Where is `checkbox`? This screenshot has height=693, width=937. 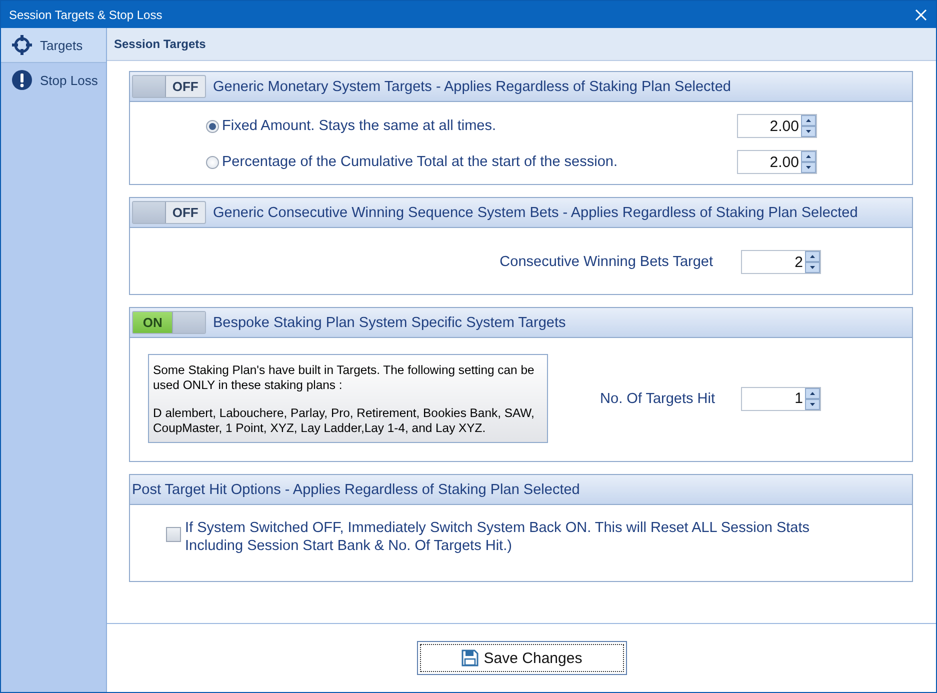
checkbox is located at coordinates (173, 534).